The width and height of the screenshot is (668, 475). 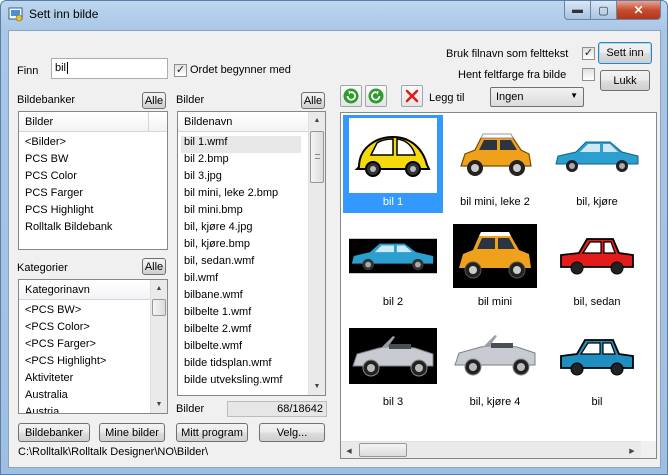 I want to click on images-list-item: bilbelte 2.wmf, so click(x=241, y=331).